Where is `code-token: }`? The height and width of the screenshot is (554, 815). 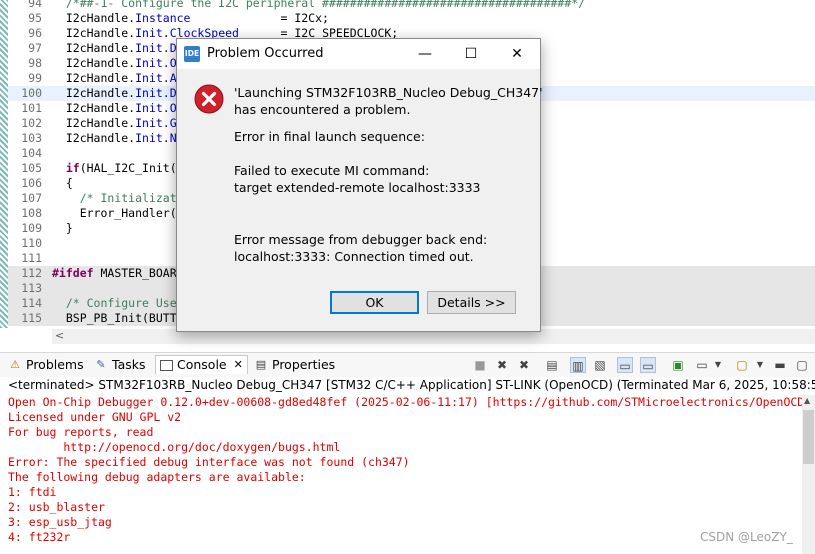 code-token: } is located at coordinates (62, 228).